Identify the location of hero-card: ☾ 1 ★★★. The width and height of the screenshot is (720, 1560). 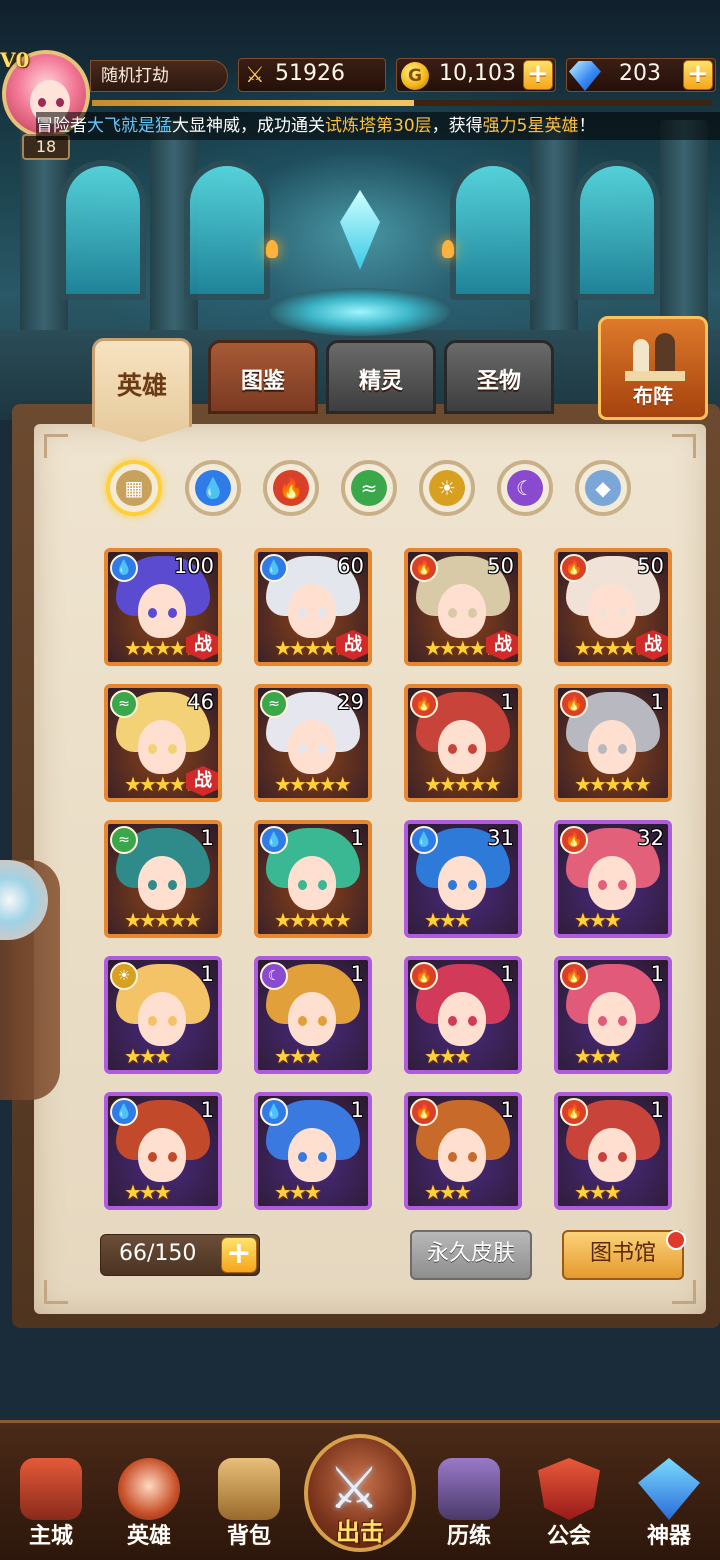
(313, 1015).